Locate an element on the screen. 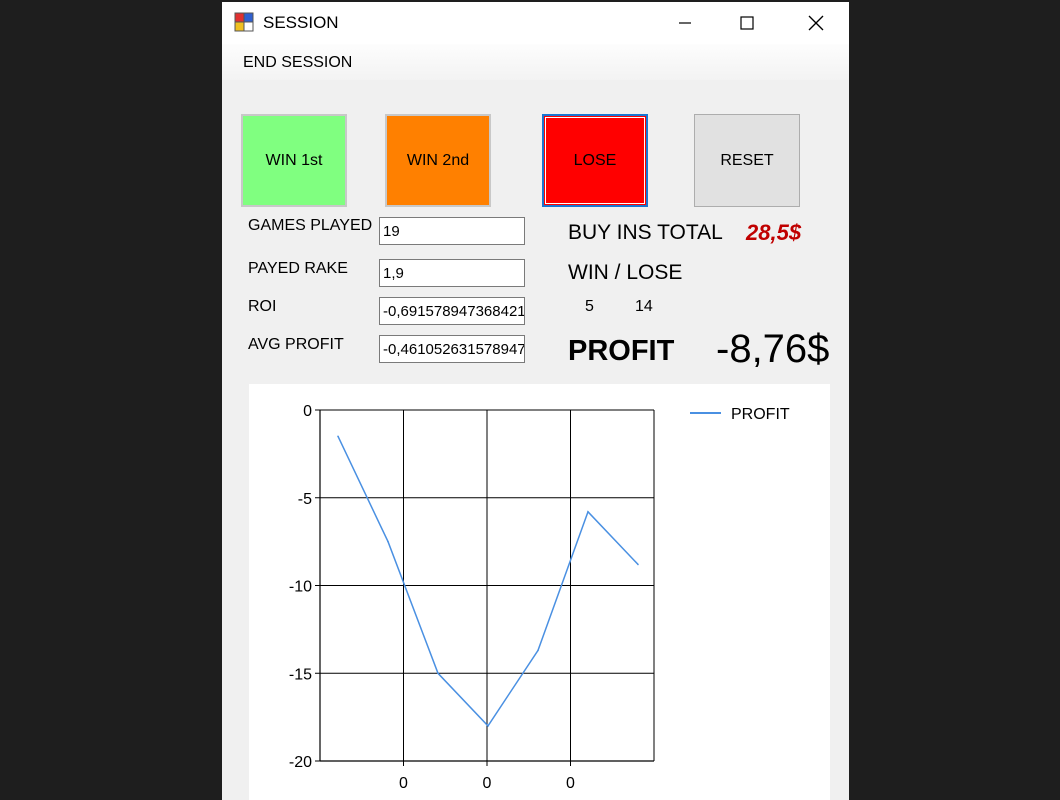  wins-count: 5 is located at coordinates (589, 306).